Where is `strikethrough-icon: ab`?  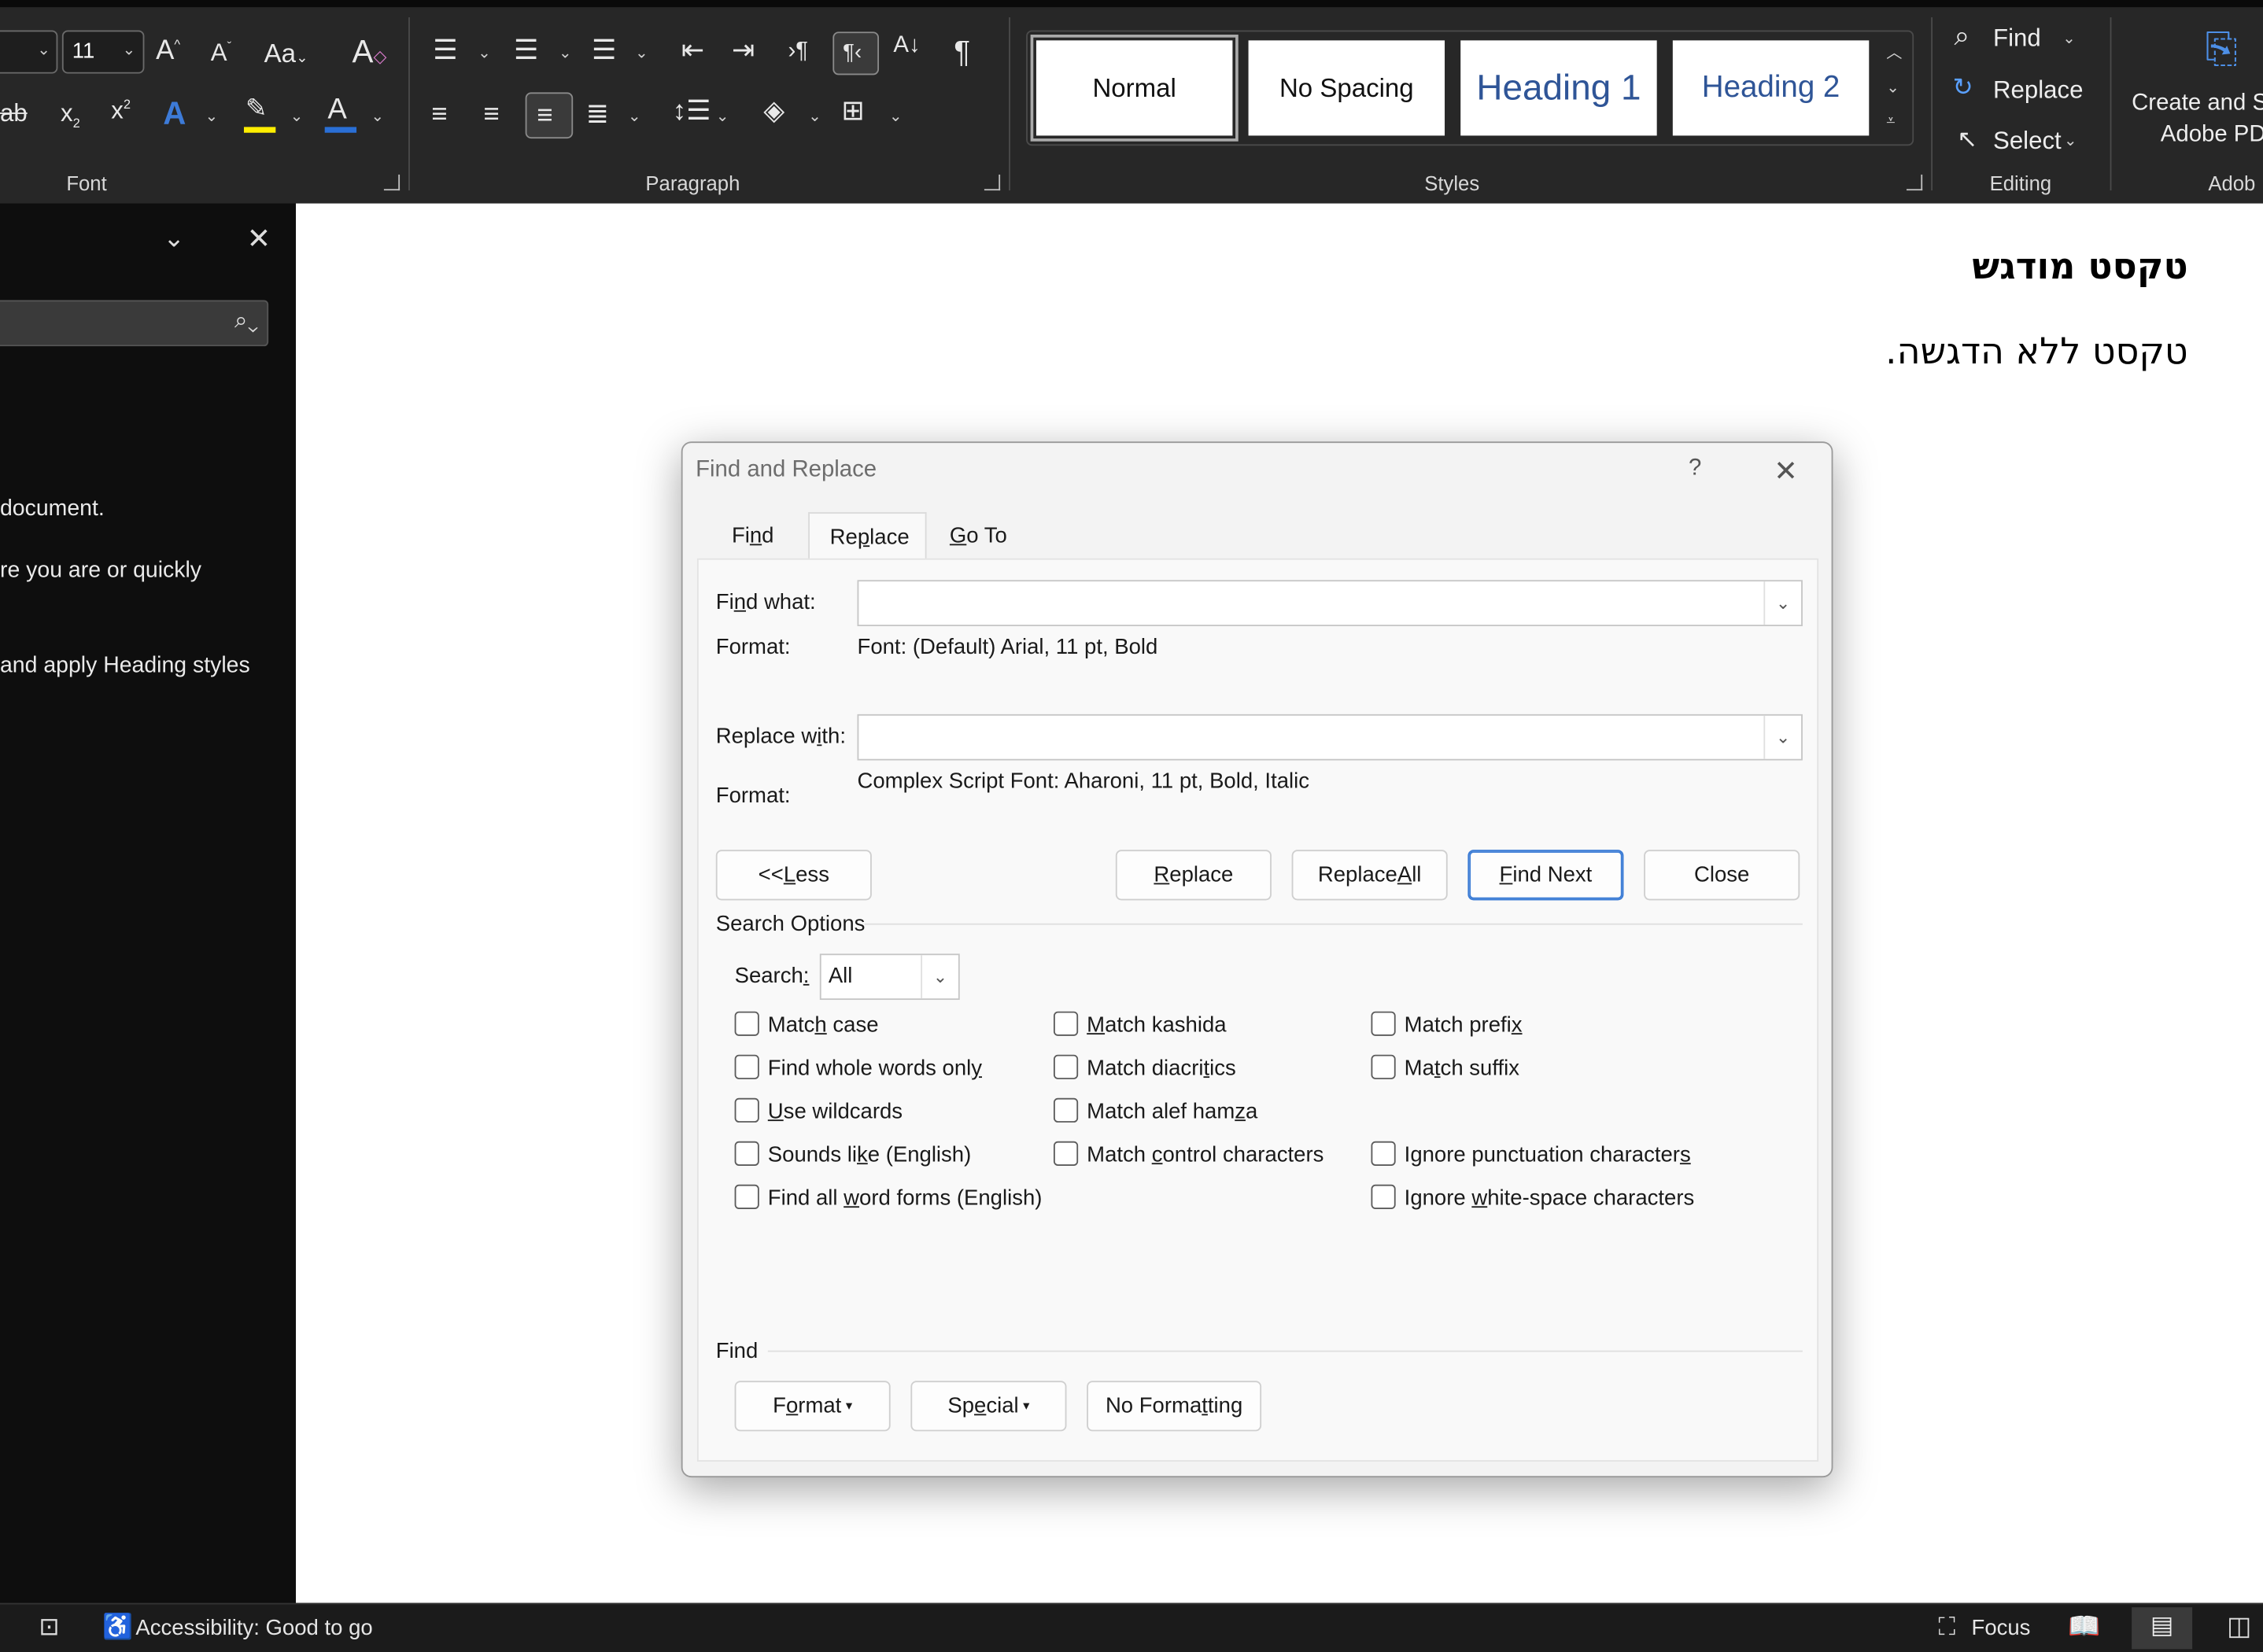
strikethrough-icon: ab is located at coordinates (14, 113).